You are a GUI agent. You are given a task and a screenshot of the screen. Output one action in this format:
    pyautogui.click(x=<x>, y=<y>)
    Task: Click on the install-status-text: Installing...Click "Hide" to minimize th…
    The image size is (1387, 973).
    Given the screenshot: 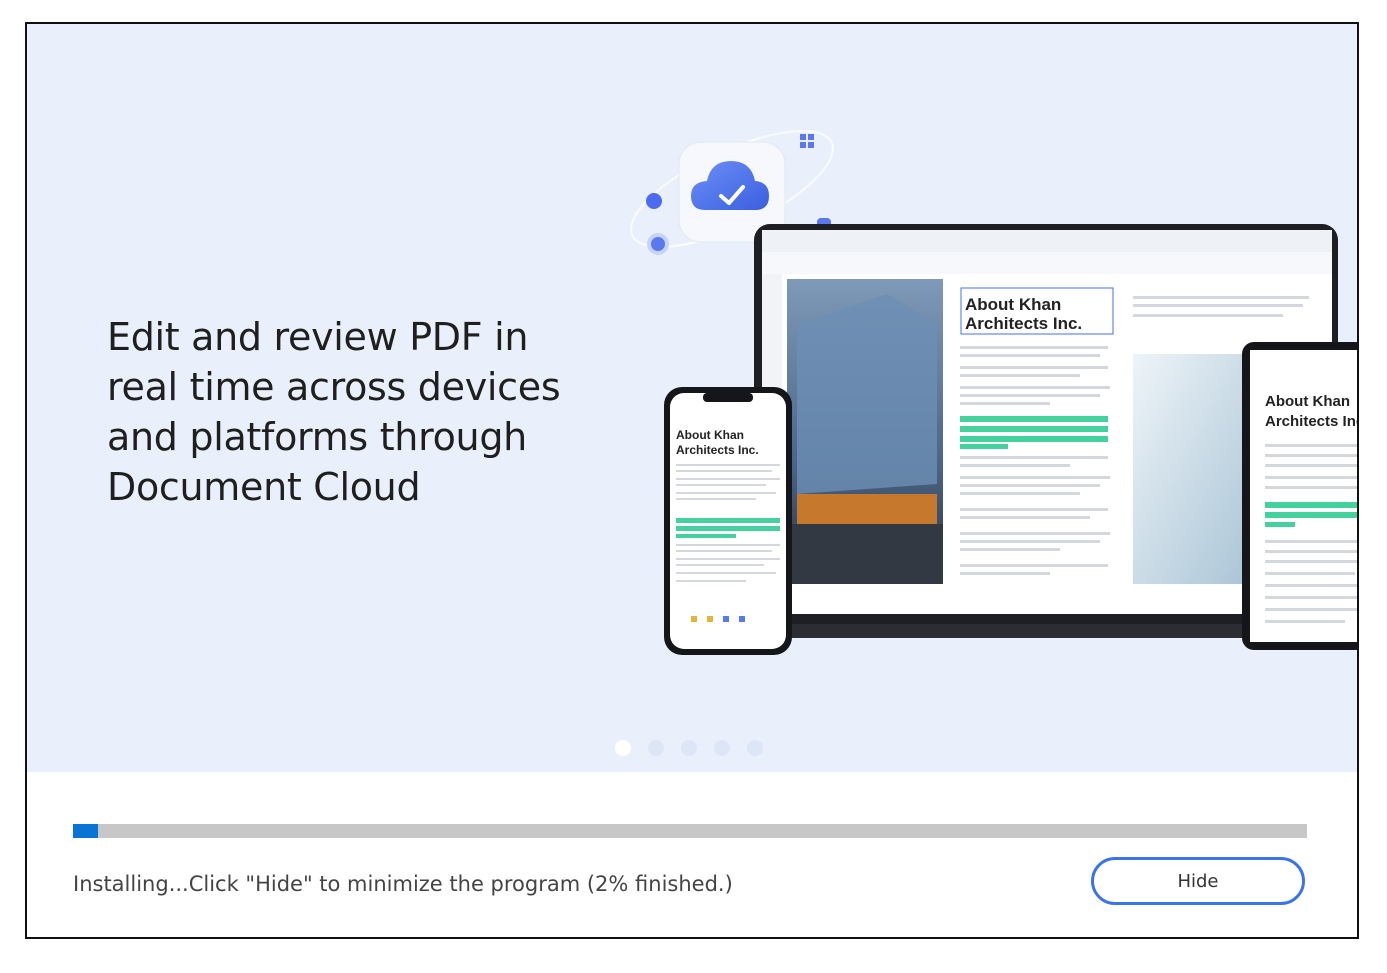 What is the action you would take?
    pyautogui.click(x=403, y=884)
    